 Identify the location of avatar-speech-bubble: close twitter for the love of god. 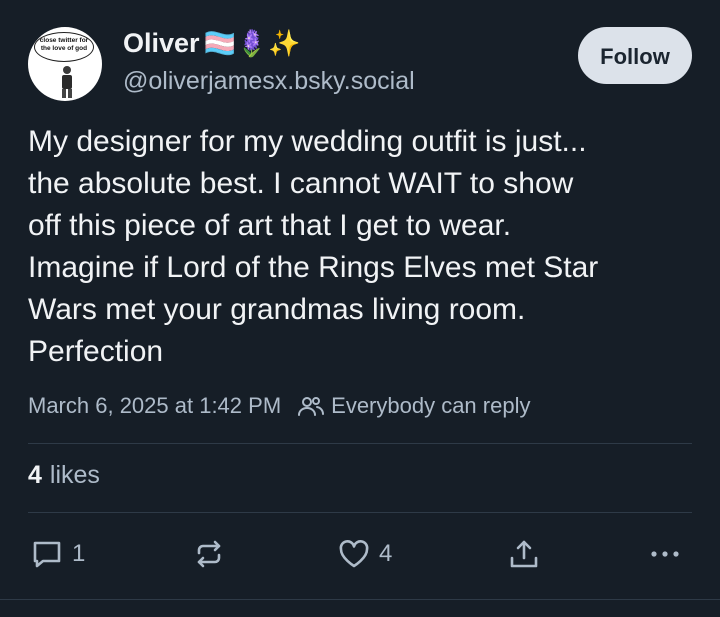
(64, 47).